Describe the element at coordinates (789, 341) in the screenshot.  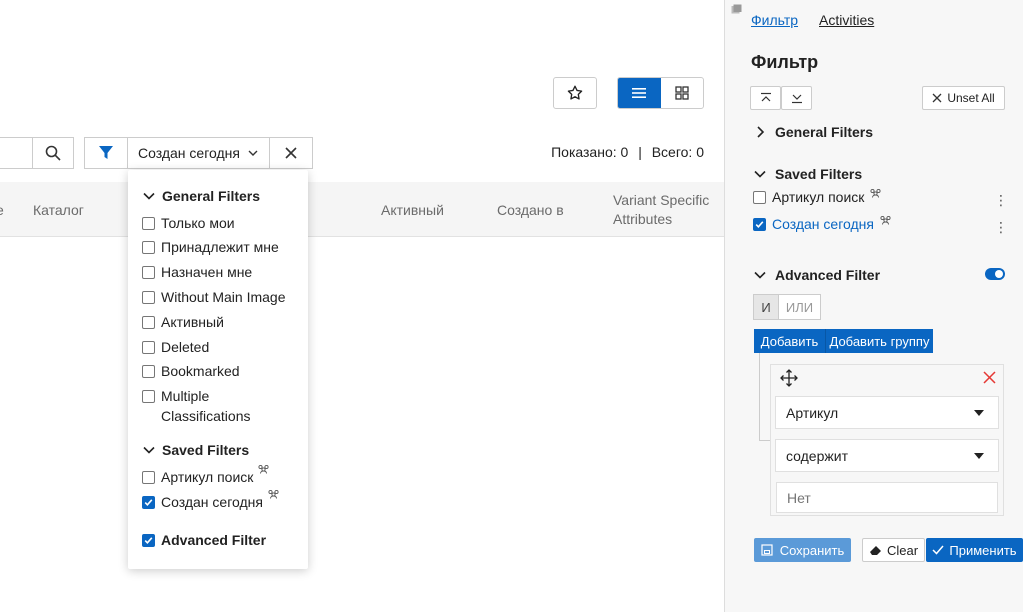
I see `add-rule-button: Добавить` at that location.